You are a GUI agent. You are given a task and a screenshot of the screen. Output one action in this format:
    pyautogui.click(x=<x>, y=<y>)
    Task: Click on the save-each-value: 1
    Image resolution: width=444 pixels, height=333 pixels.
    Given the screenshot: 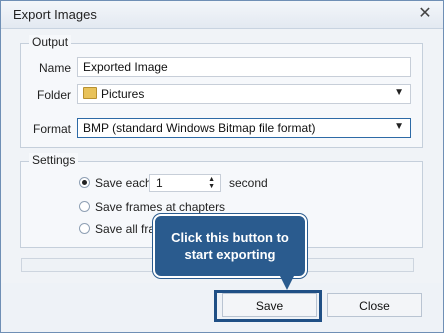 What is the action you would take?
    pyautogui.click(x=159, y=183)
    